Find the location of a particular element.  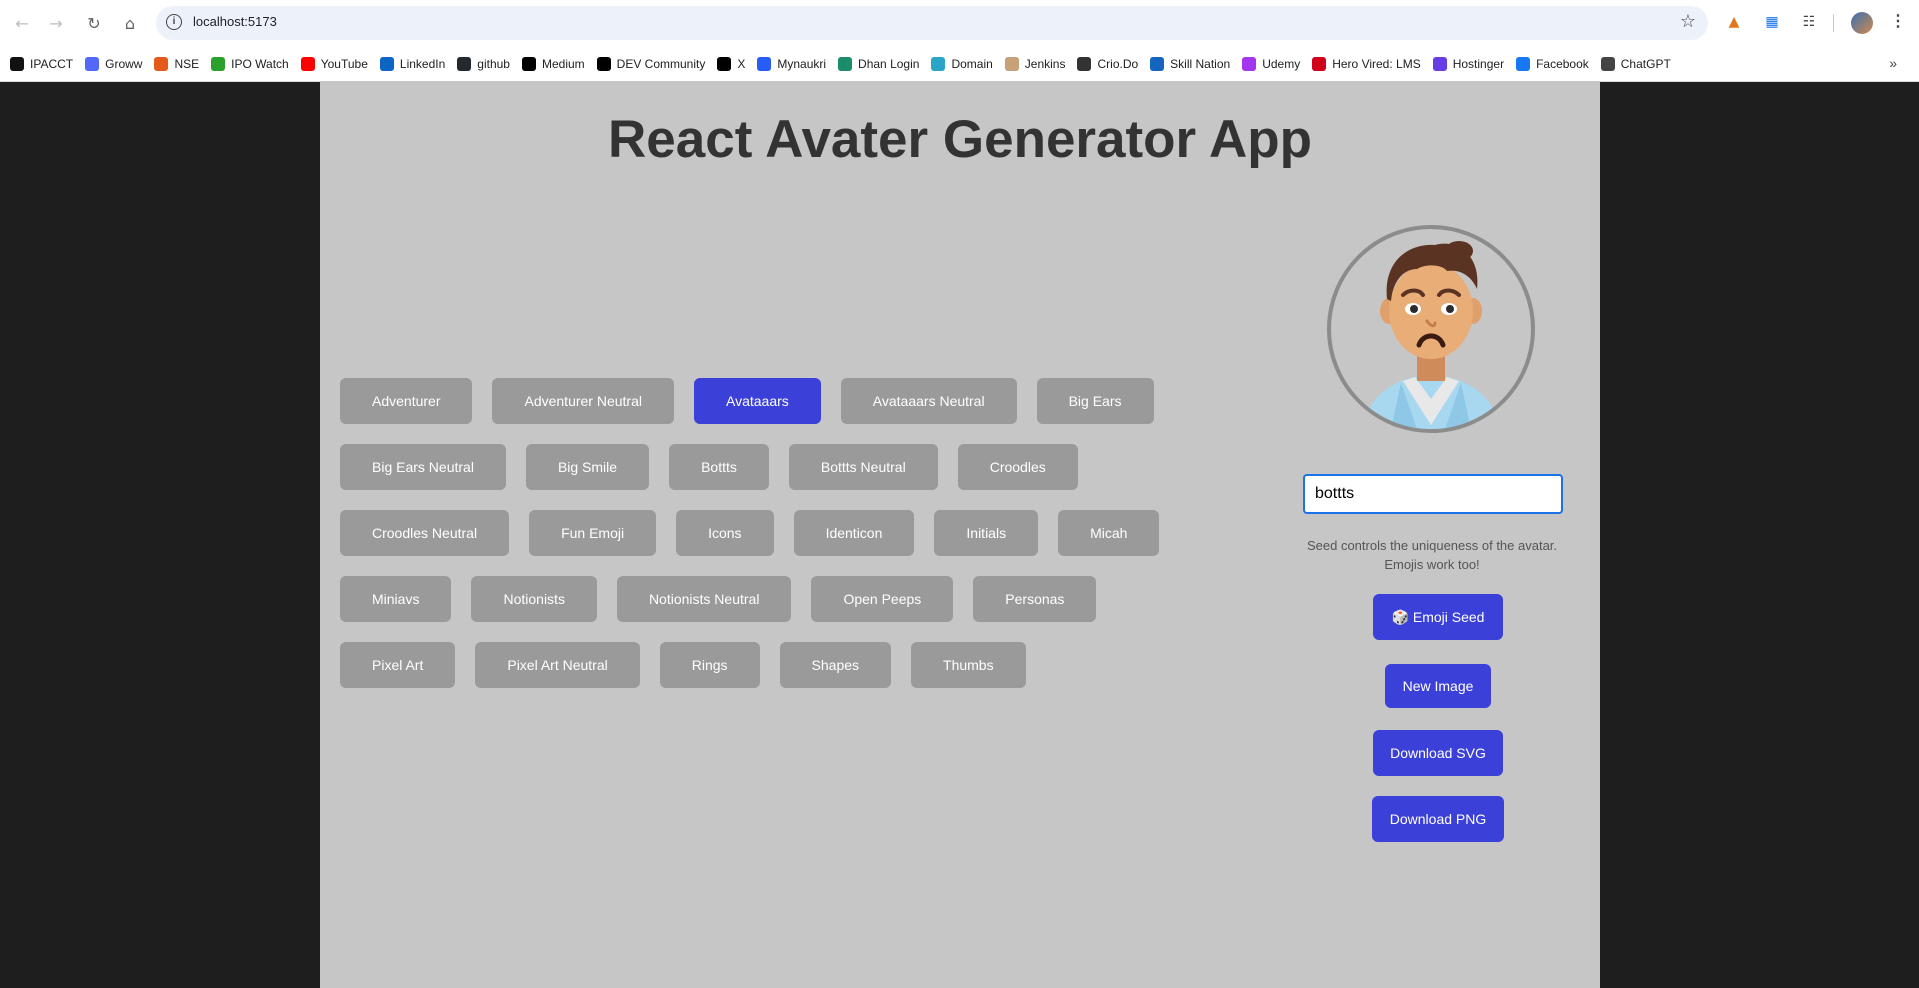

download-png-button: Download PNG is located at coordinates (1438, 819).